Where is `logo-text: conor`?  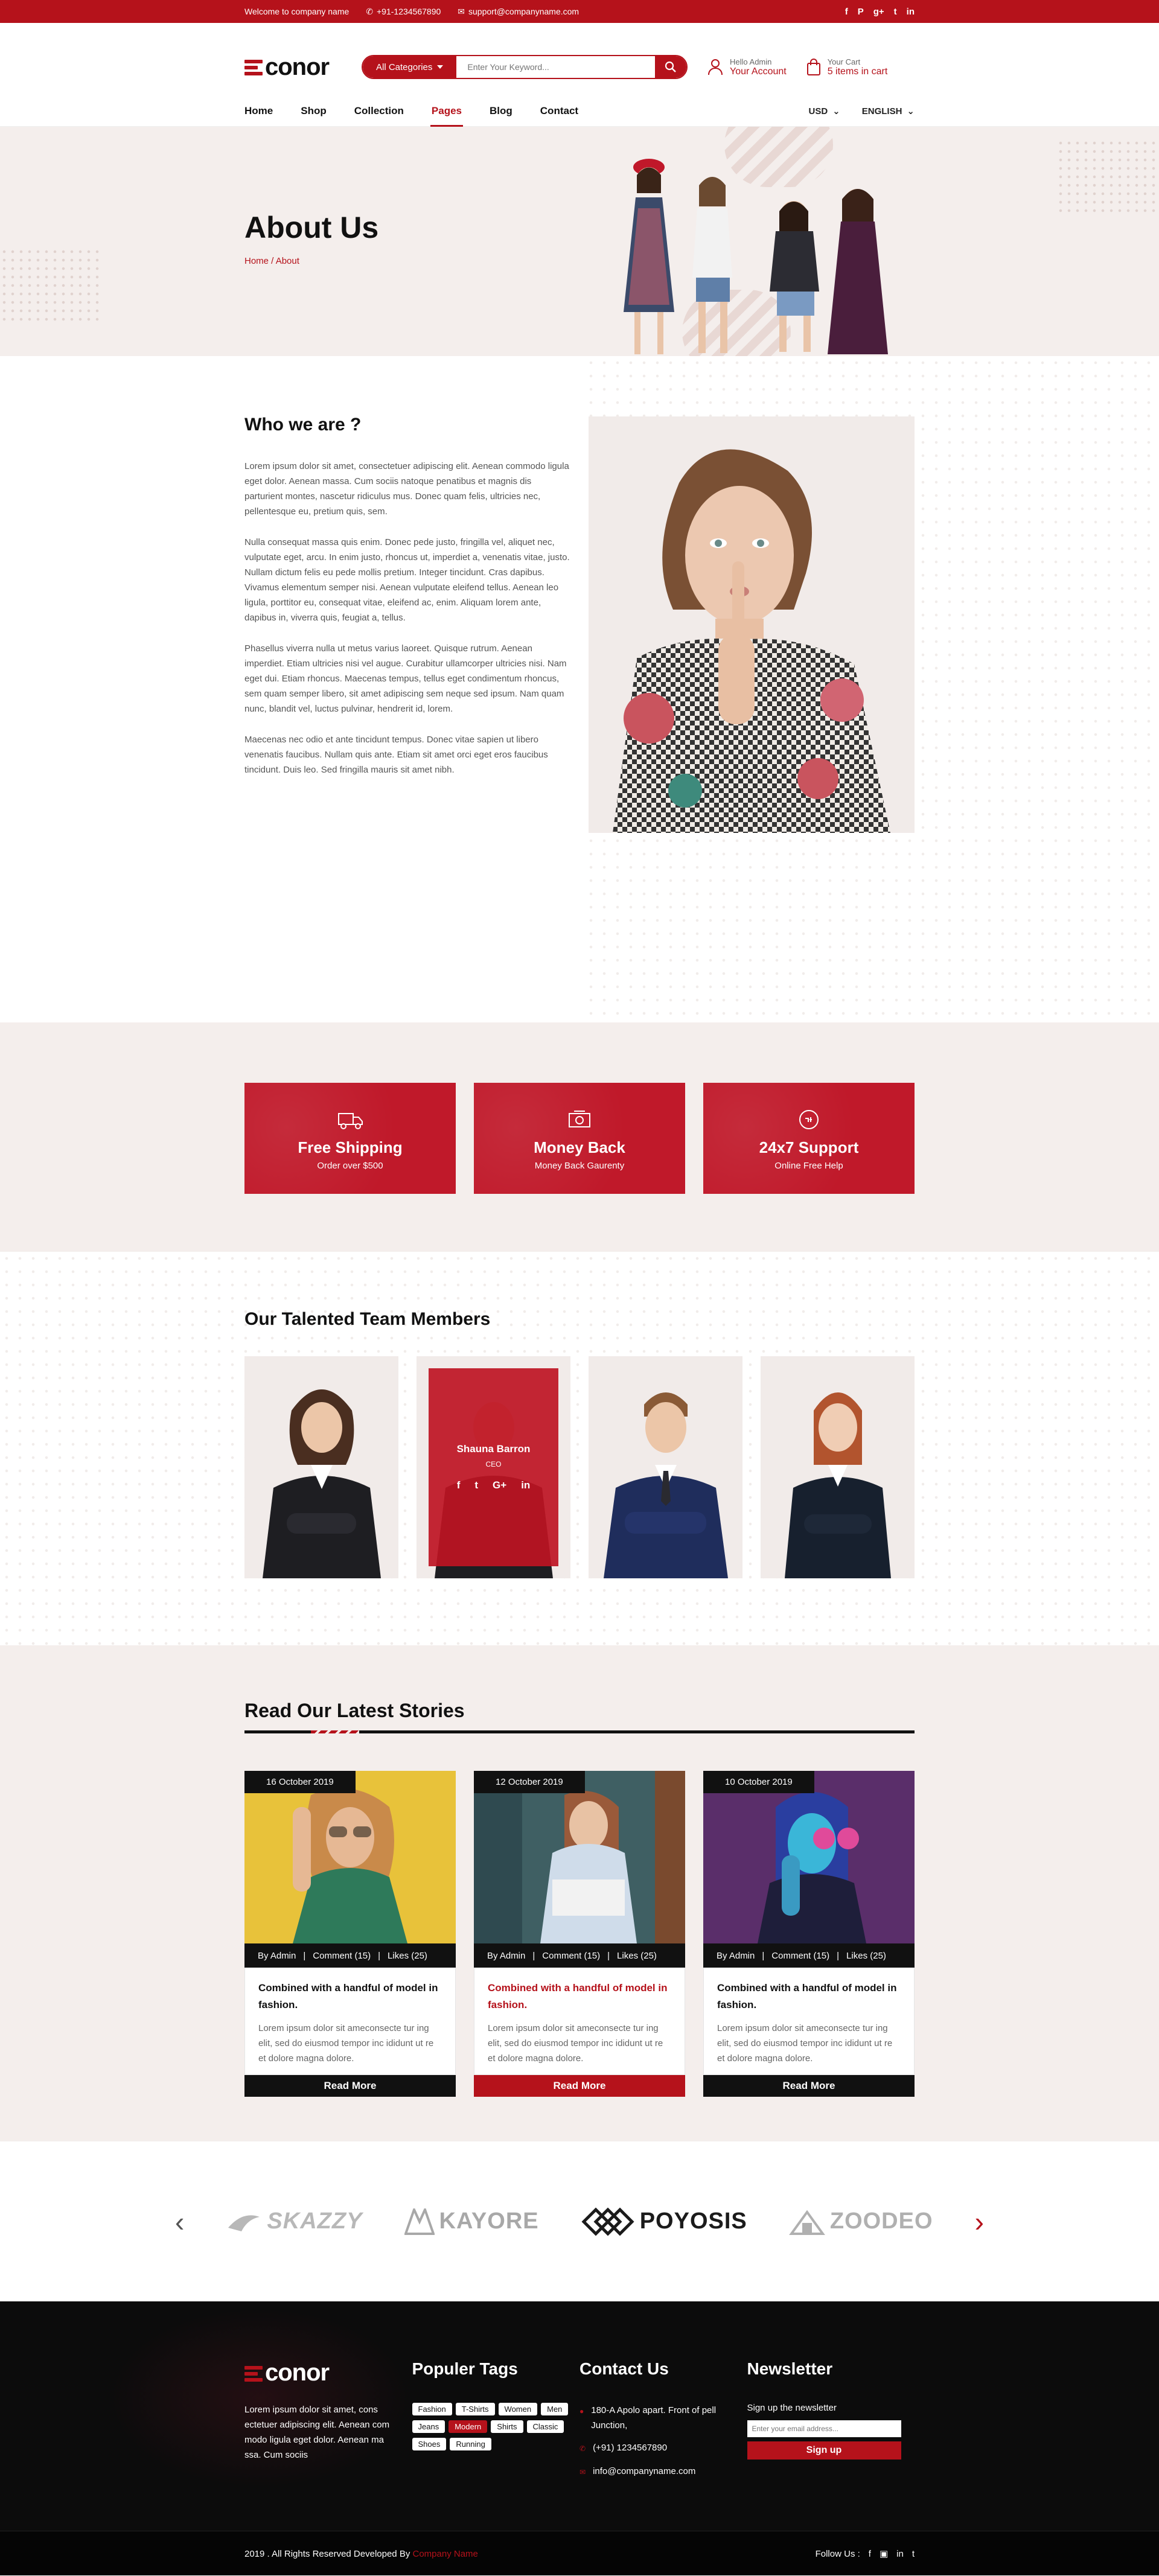 logo-text: conor is located at coordinates (297, 2372).